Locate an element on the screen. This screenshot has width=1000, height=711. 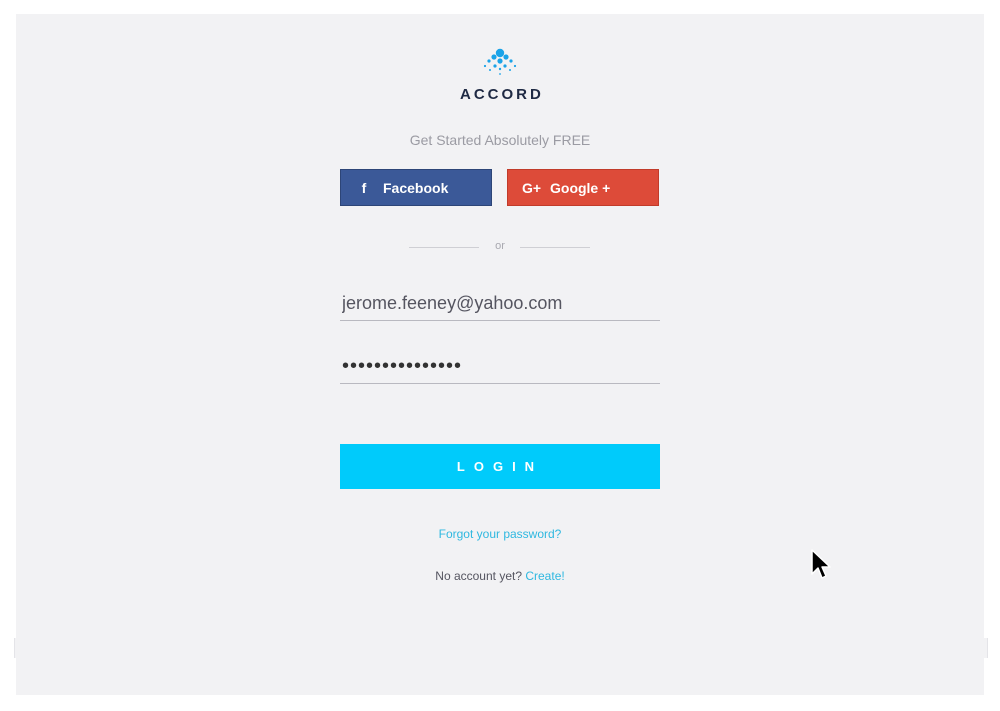
divider-right is located at coordinates (555, 247).